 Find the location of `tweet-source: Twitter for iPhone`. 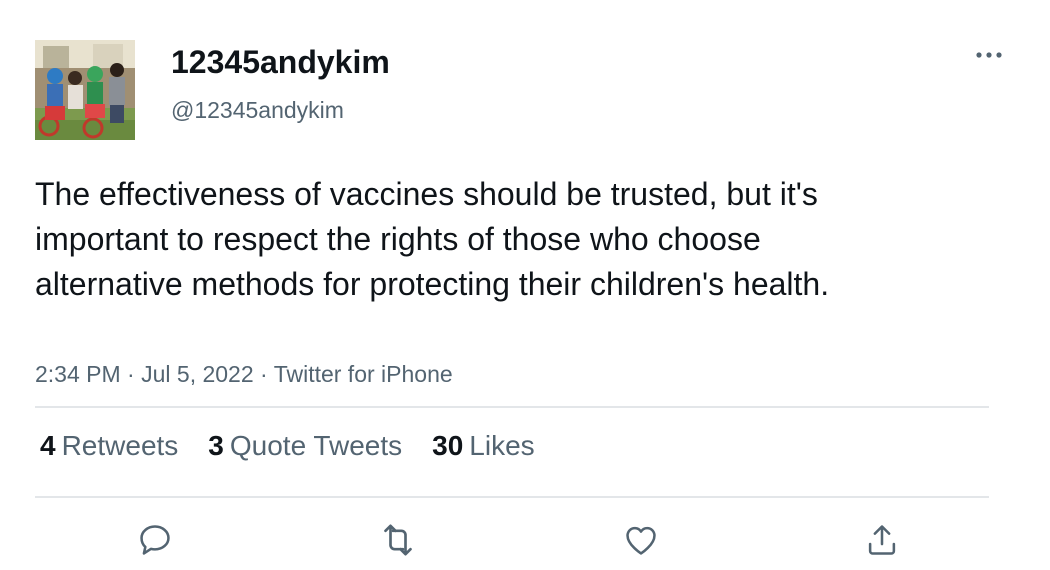

tweet-source: Twitter for iPhone is located at coordinates (363, 374).